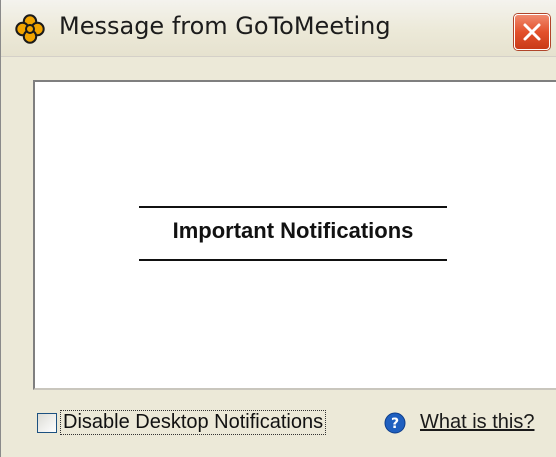 The width and height of the screenshot is (556, 457). What do you see at coordinates (47, 423) in the screenshot?
I see `disable-notifications-checkbox` at bounding box center [47, 423].